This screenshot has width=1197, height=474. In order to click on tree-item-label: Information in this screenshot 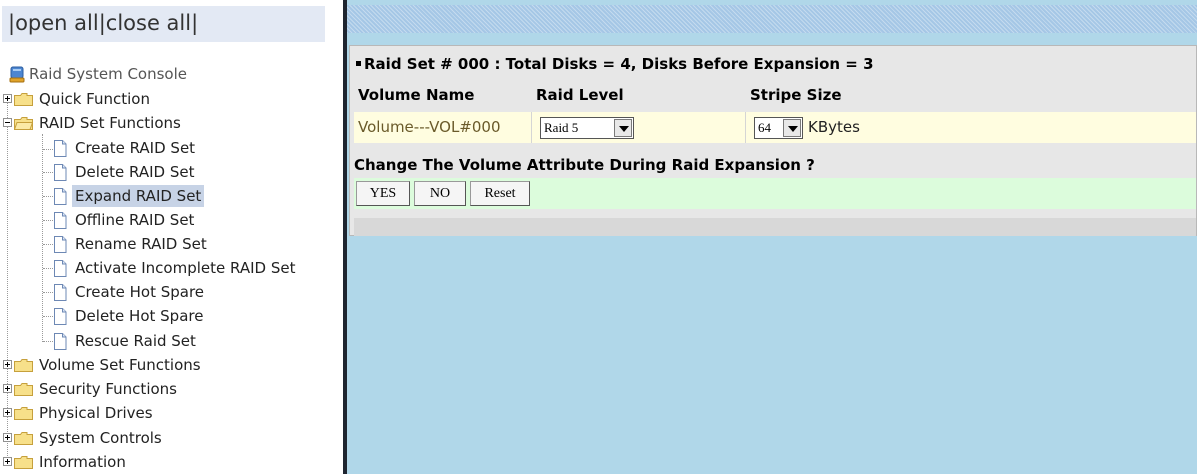, I will do `click(82, 462)`.